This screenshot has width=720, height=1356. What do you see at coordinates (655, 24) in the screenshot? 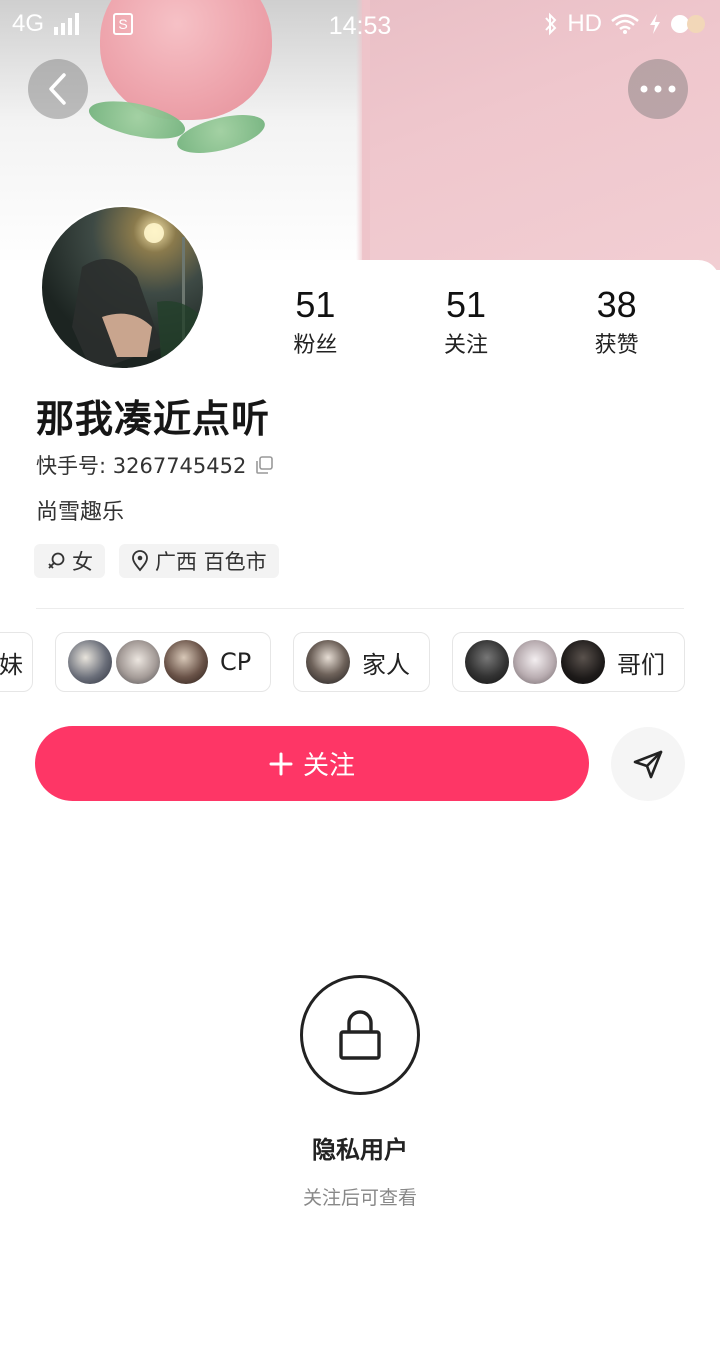
I see `charging-bolt-icon` at bounding box center [655, 24].